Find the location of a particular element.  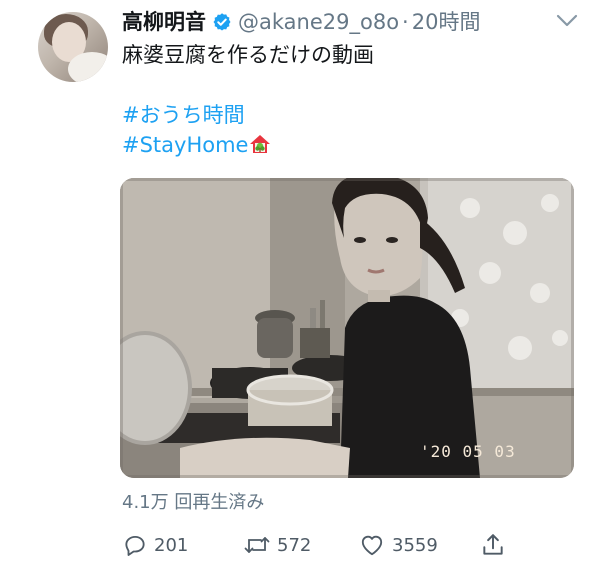

tweet-text: 麻婆豆腐を作るだけの動画 #おうち時間 #StayHome is located at coordinates (248, 100).